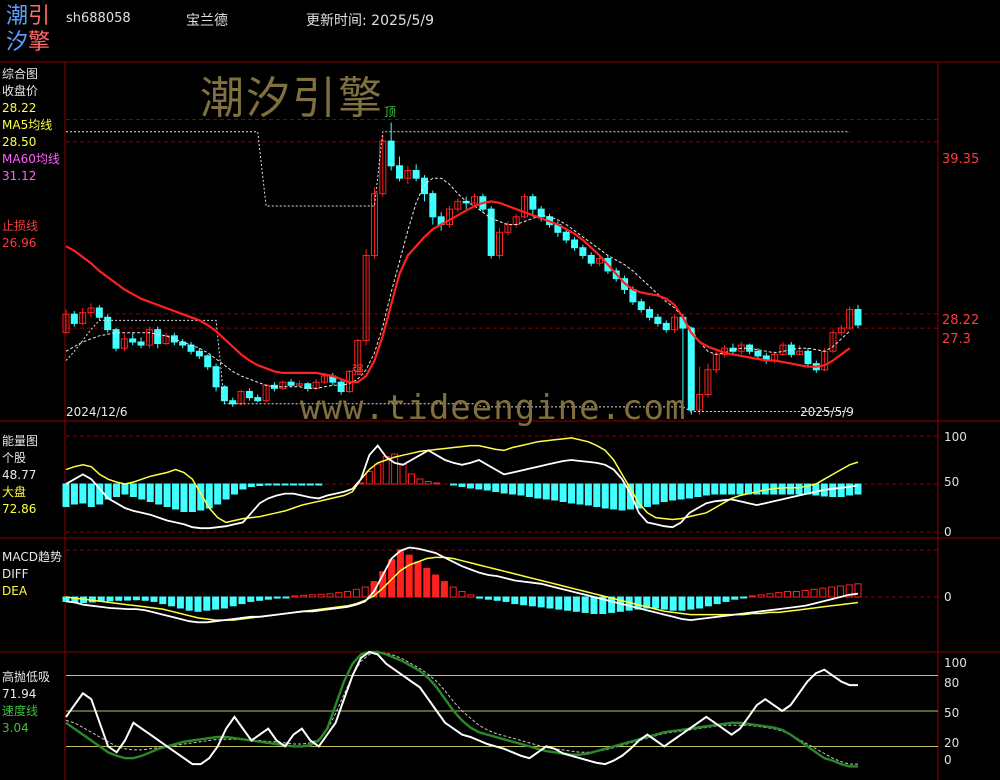 Image resolution: width=1000 pixels, height=780 pixels. Describe the element at coordinates (358, 370) in the screenshot. I see `bottom-marker: 强` at that location.